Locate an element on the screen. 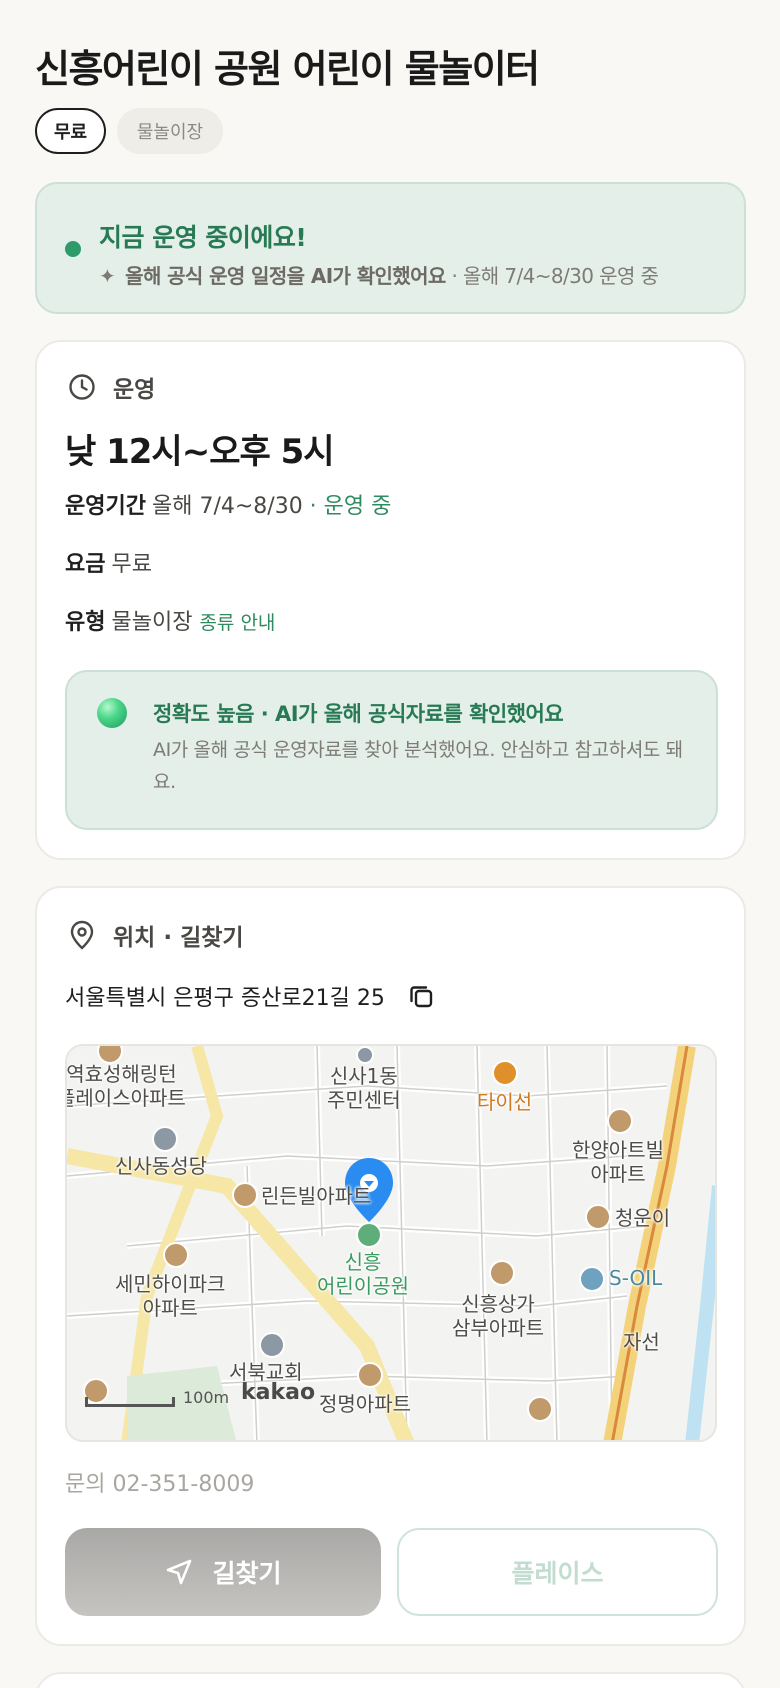  status-dot-icon is located at coordinates (73, 249).